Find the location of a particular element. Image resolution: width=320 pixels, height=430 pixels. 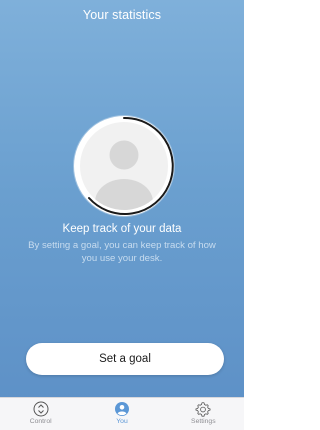

control-arrows-icon is located at coordinates (41, 409).